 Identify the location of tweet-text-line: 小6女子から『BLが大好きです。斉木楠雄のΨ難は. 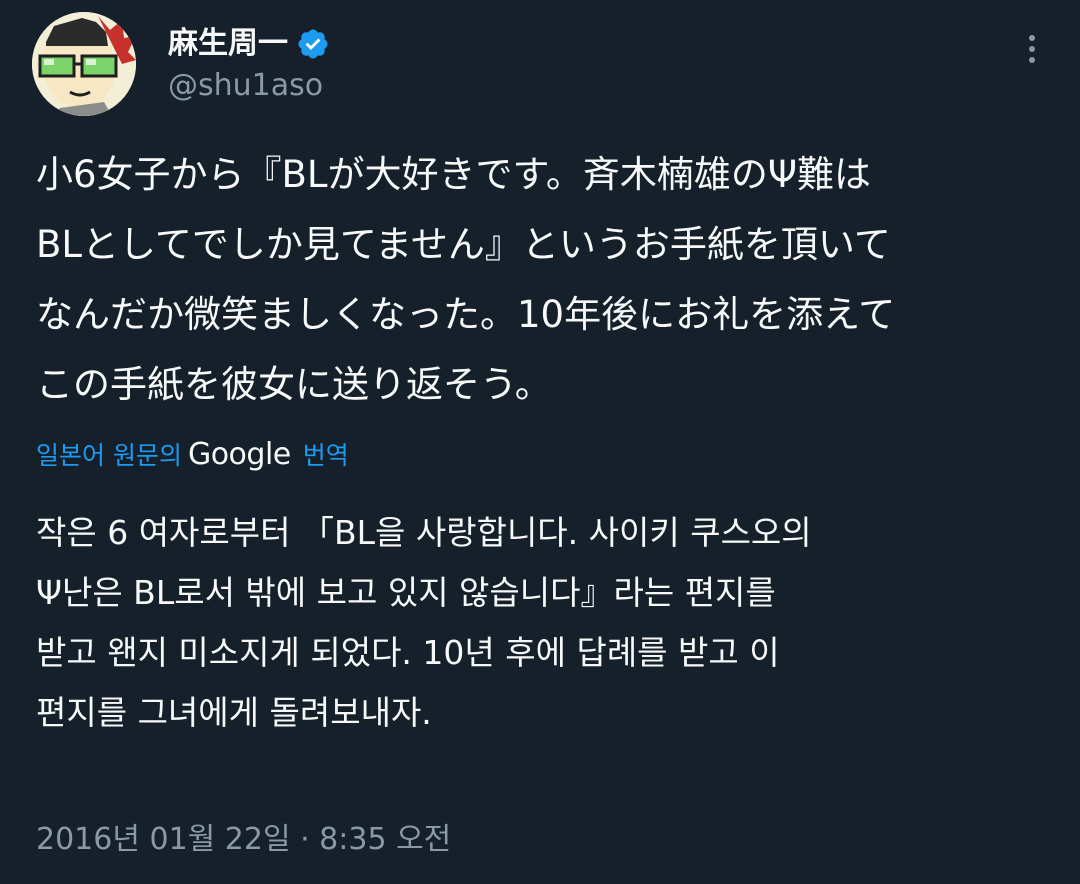
(453, 174).